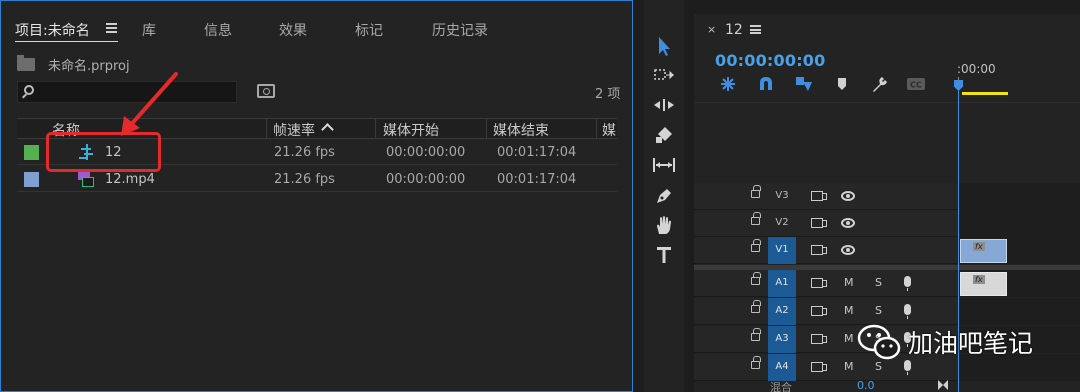  I want to click on track-label: A4, so click(782, 366).